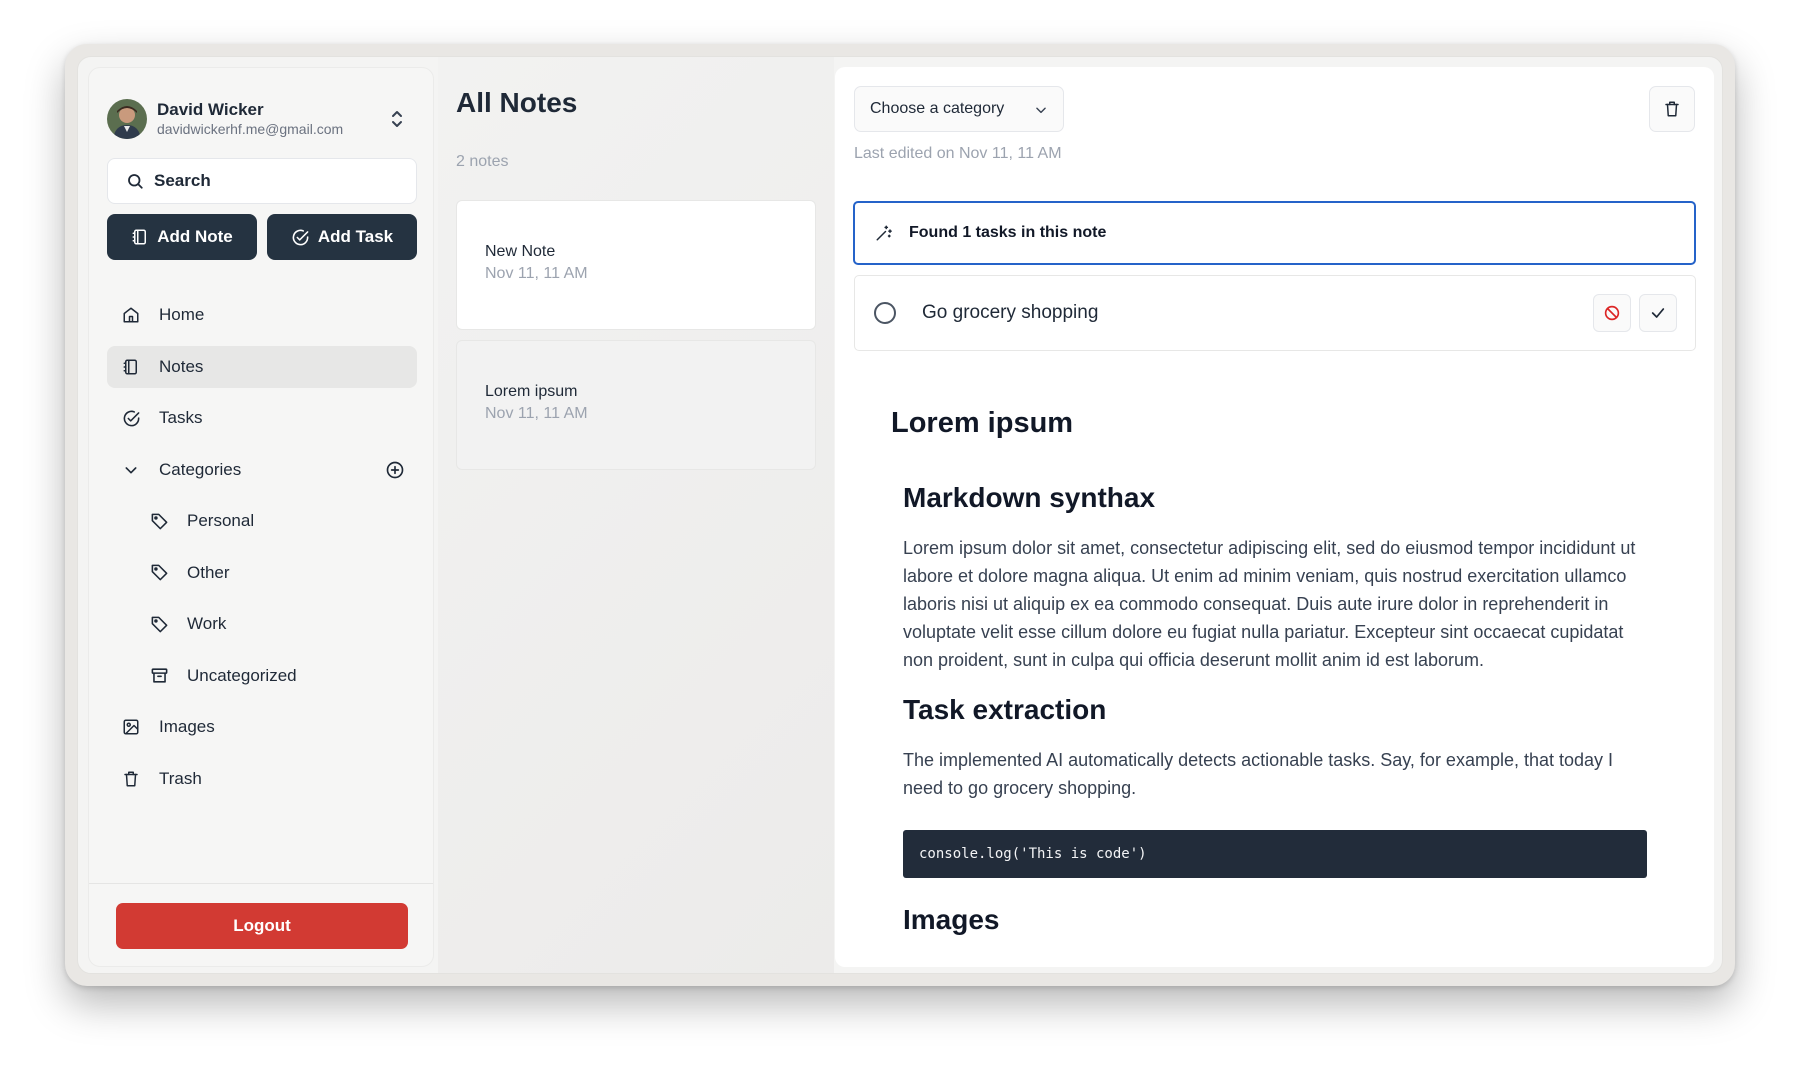 The width and height of the screenshot is (1800, 1073). What do you see at coordinates (262, 181) in the screenshot?
I see `search-button: Search` at bounding box center [262, 181].